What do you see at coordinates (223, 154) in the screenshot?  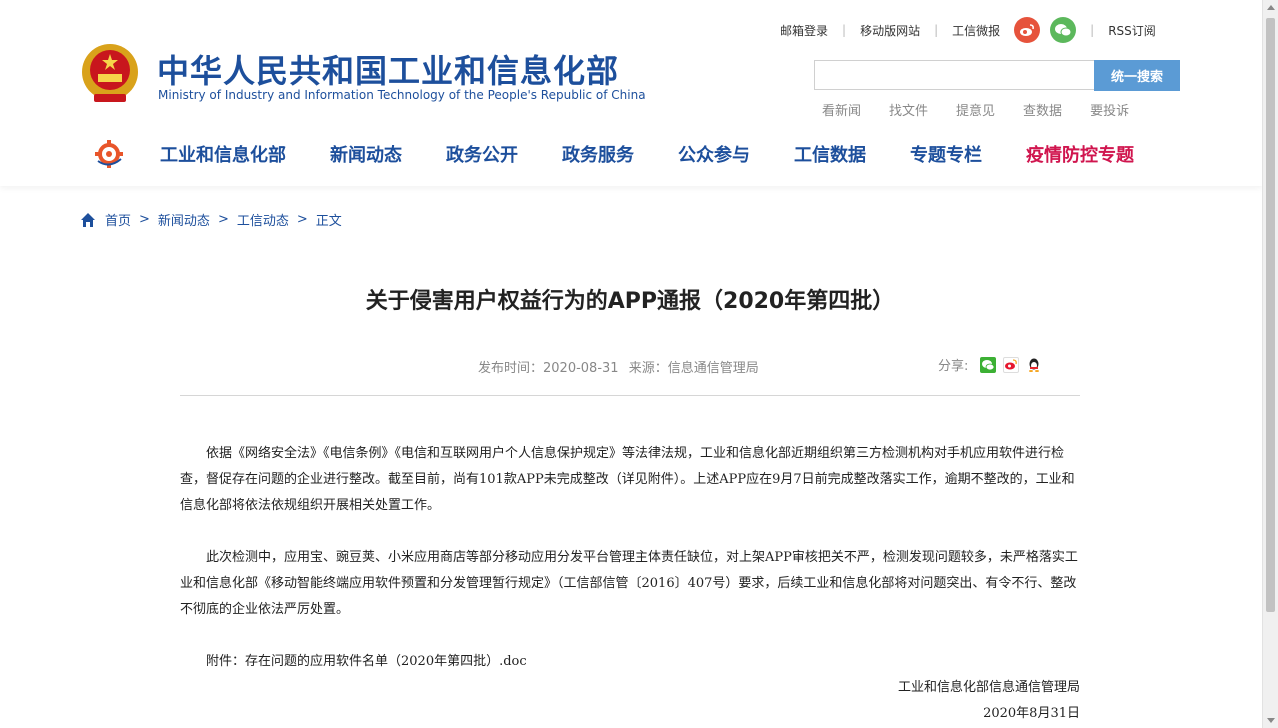 I see `nav-item-ministry: 工业和信息化部` at bounding box center [223, 154].